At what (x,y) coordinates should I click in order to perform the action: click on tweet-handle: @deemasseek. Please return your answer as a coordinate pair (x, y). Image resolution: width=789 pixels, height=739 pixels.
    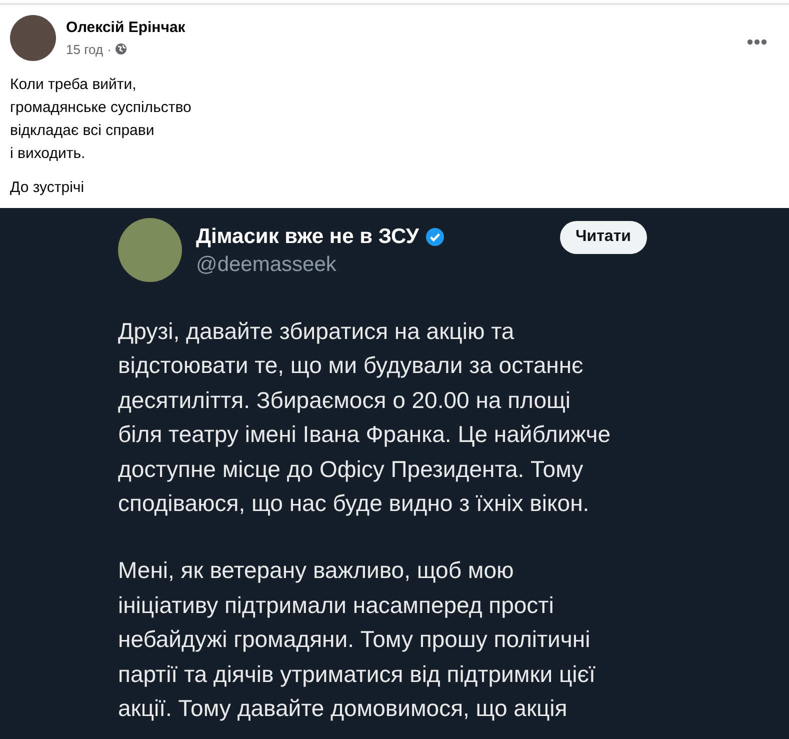
    Looking at the image, I should click on (267, 265).